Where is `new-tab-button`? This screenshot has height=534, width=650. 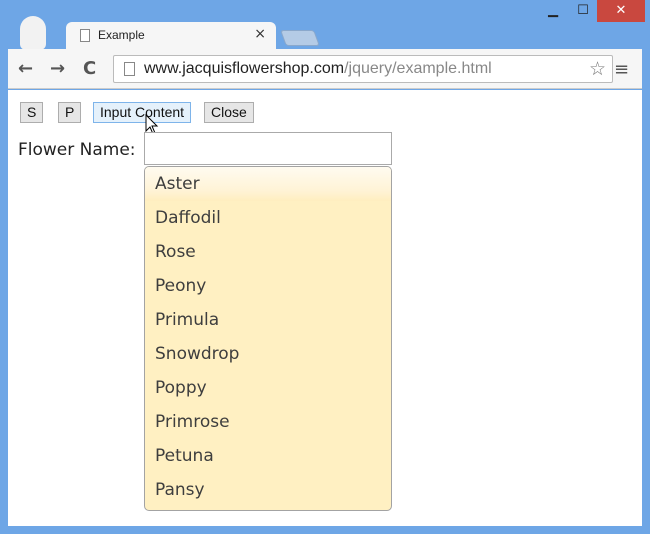 new-tab-button is located at coordinates (300, 38).